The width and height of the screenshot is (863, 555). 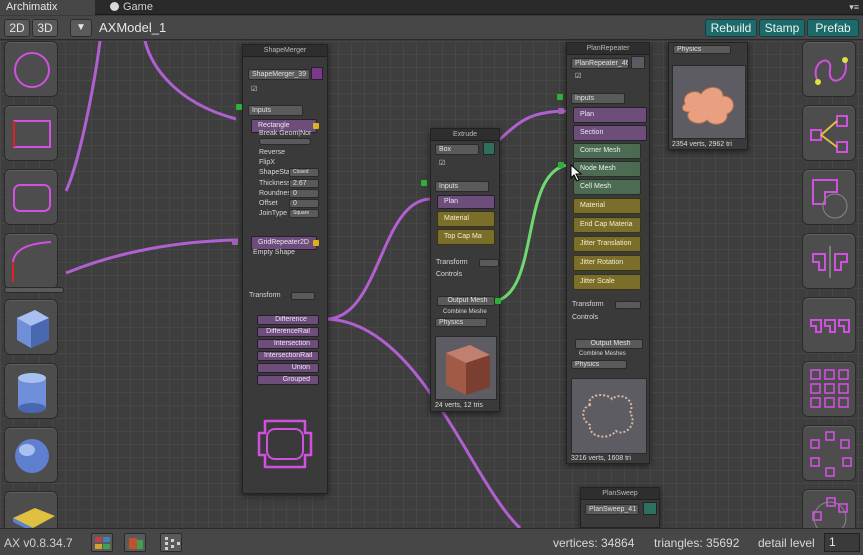 What do you see at coordinates (609, 416) in the screenshot?
I see `repeater-preview` at bounding box center [609, 416].